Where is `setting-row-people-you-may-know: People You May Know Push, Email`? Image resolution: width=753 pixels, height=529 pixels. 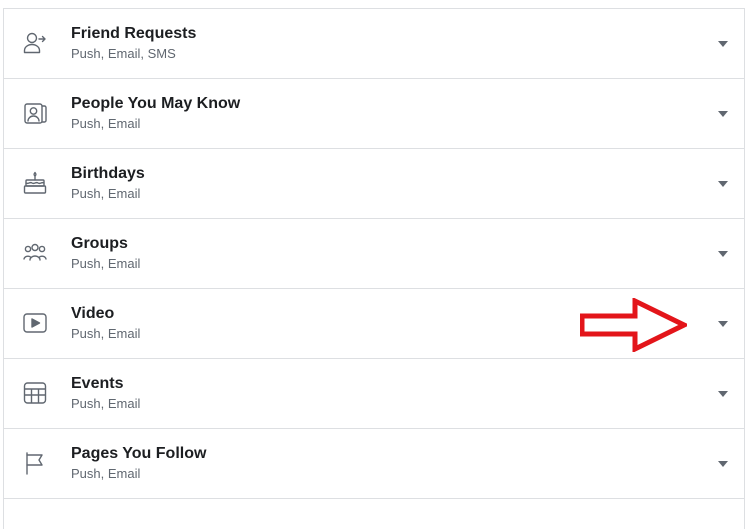 setting-row-people-you-may-know: People You May Know Push, Email is located at coordinates (374, 114).